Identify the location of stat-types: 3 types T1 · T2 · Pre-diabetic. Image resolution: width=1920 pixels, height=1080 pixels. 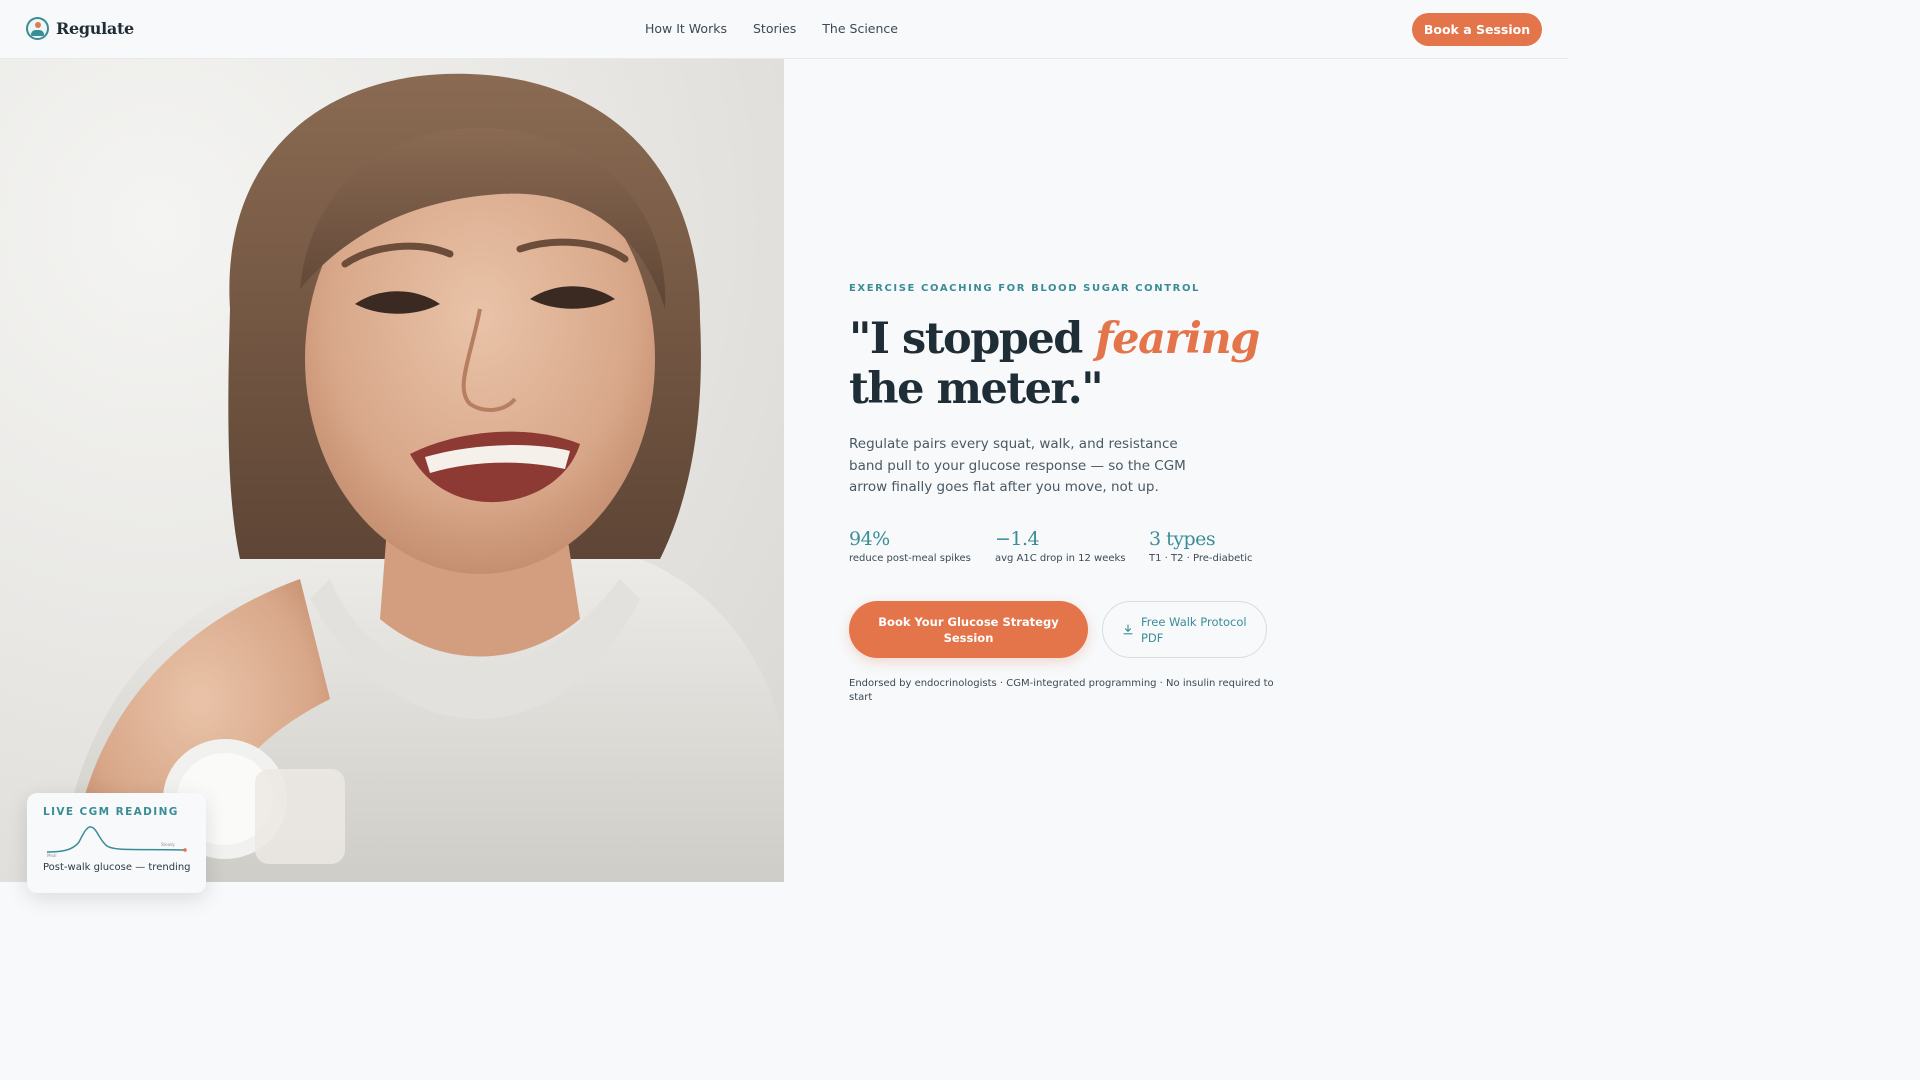
(1200, 546).